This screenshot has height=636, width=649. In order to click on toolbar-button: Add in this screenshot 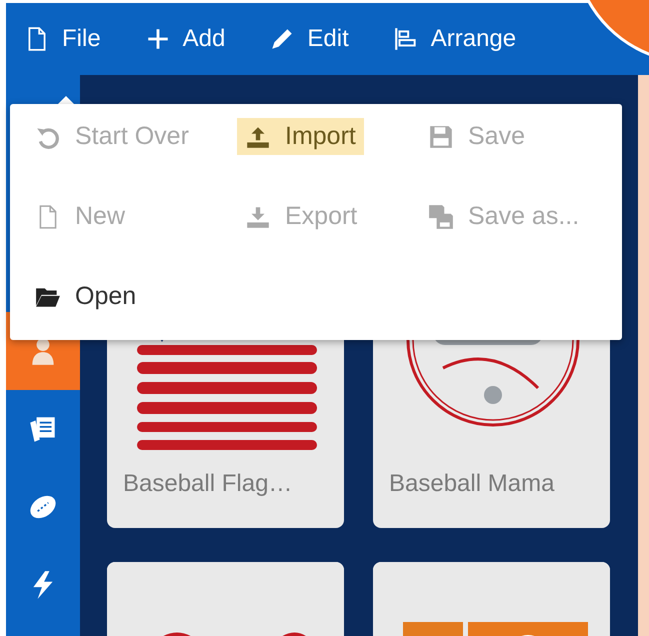, I will do `click(185, 39)`.